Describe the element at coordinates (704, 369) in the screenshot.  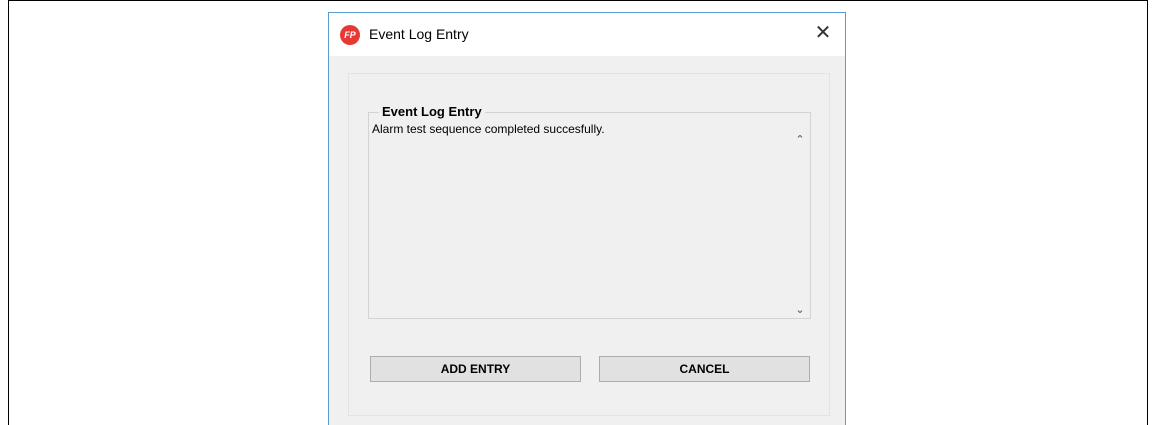
I see `cancel-button: CANCEL` at that location.